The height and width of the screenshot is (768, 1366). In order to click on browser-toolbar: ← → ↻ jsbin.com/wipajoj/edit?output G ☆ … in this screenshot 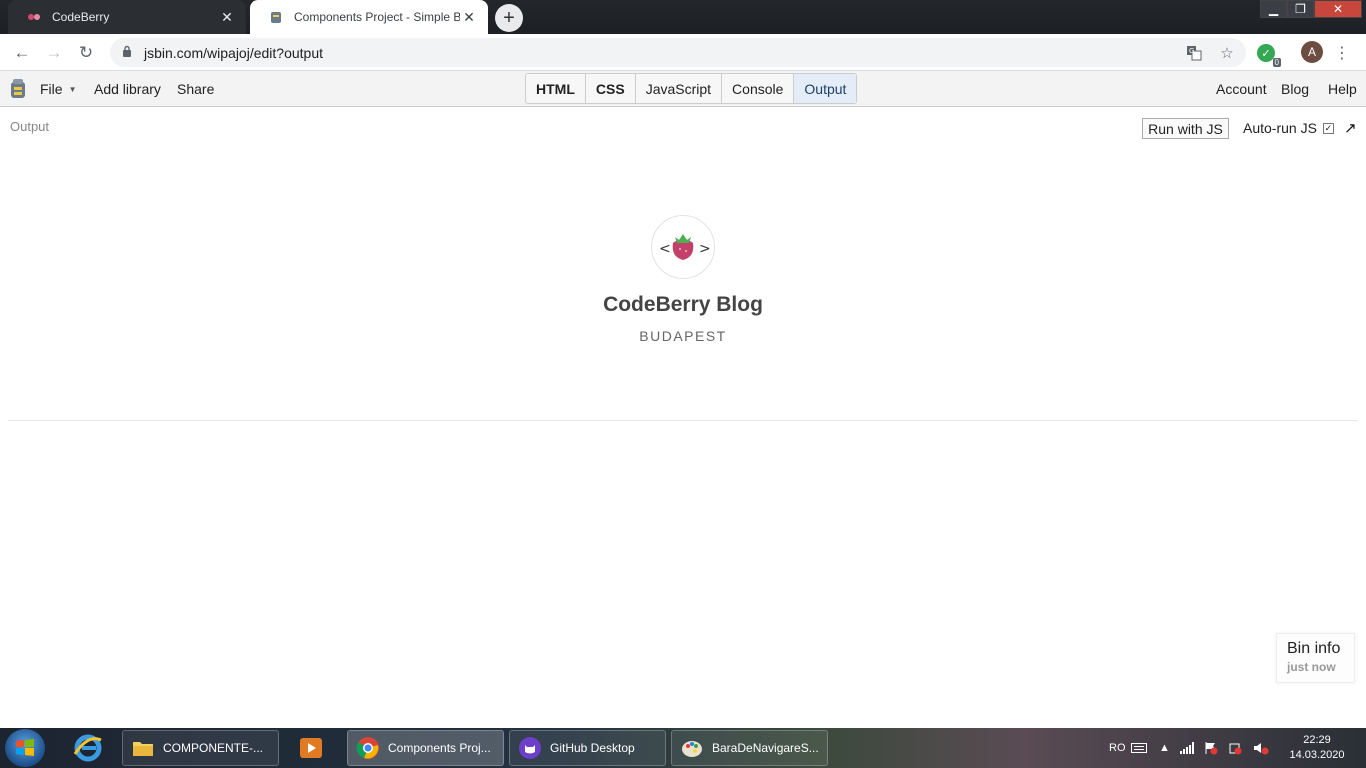, I will do `click(683, 52)`.